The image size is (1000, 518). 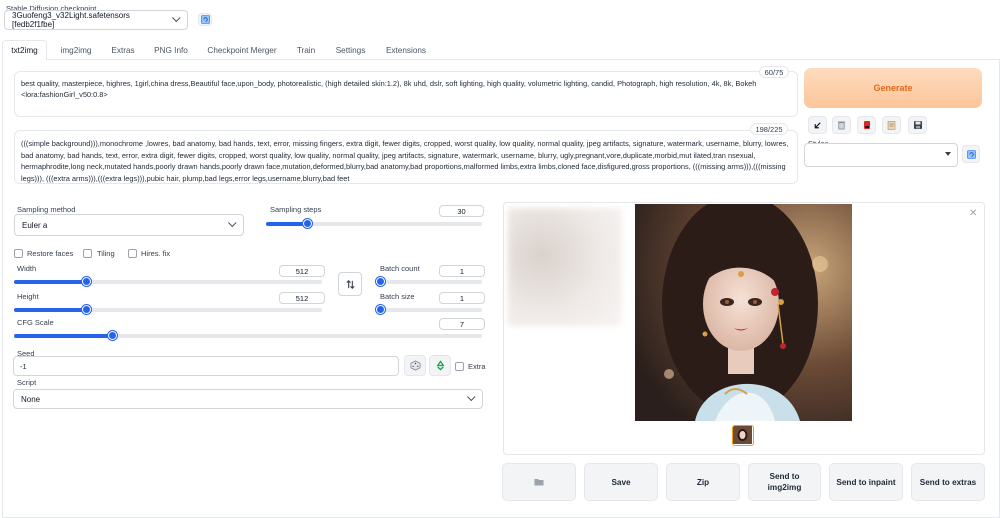 I want to click on extra-seed-checkbox, so click(x=459, y=366).